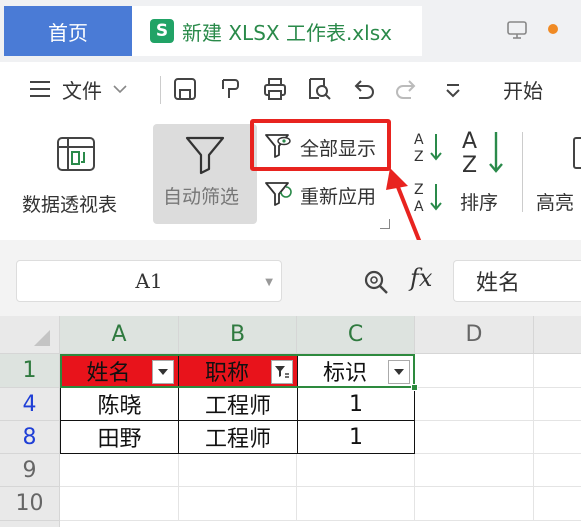 Image resolution: width=581 pixels, height=527 pixels. What do you see at coordinates (160, 90) in the screenshot?
I see `menu-separator` at bounding box center [160, 90].